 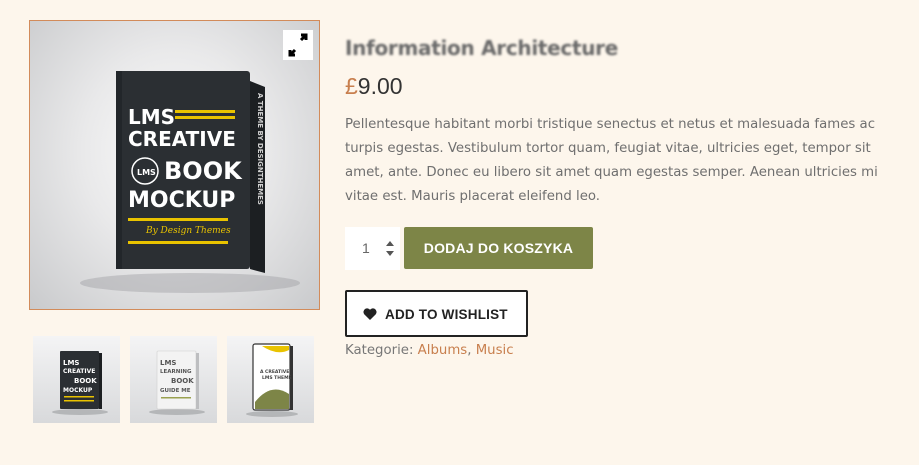 I want to click on add-to-wishlist-button: ADD TO WISHLIST, so click(x=436, y=313).